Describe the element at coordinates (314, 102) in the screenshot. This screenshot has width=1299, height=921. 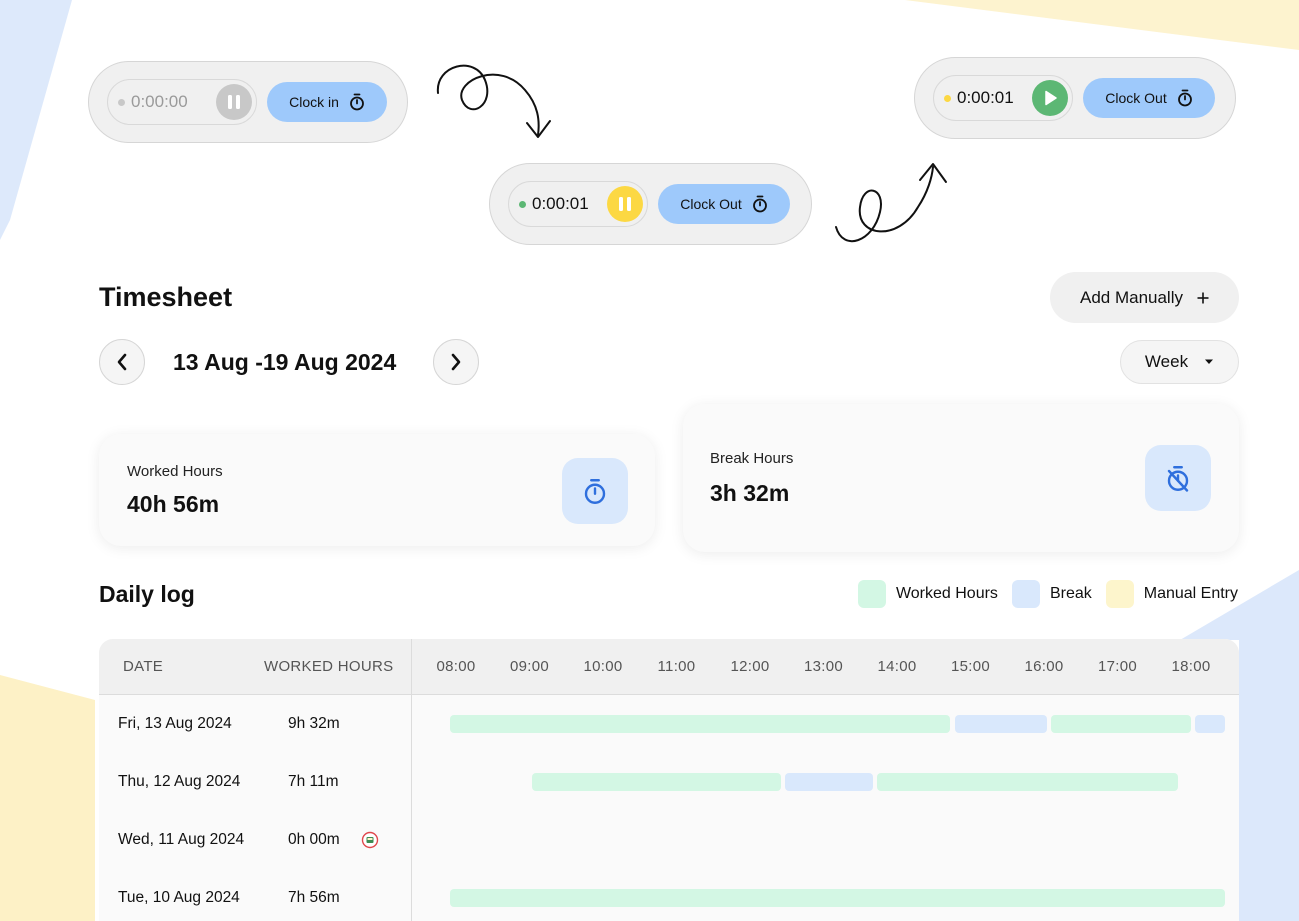
I see `clock-in-label: Clock in` at that location.